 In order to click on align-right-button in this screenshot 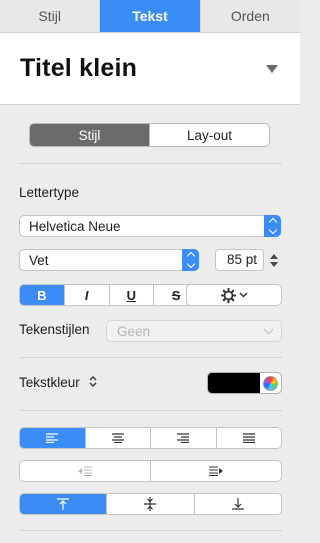, I will do `click(183, 438)`.